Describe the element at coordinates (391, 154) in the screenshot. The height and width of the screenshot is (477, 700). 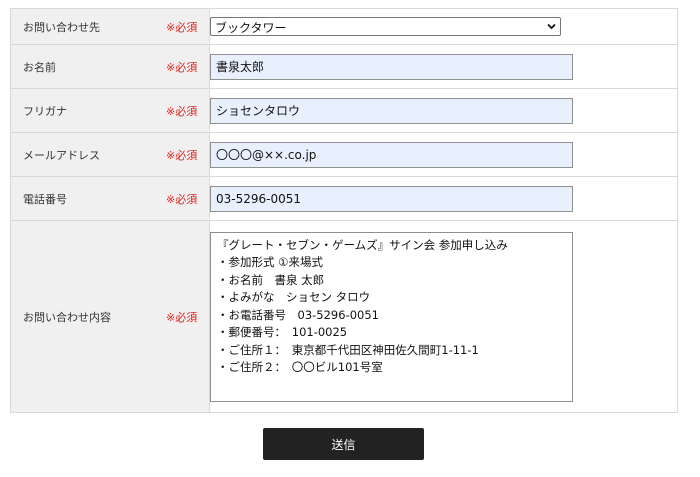
I see `email-input: 〇〇〇@××.co.jp` at that location.